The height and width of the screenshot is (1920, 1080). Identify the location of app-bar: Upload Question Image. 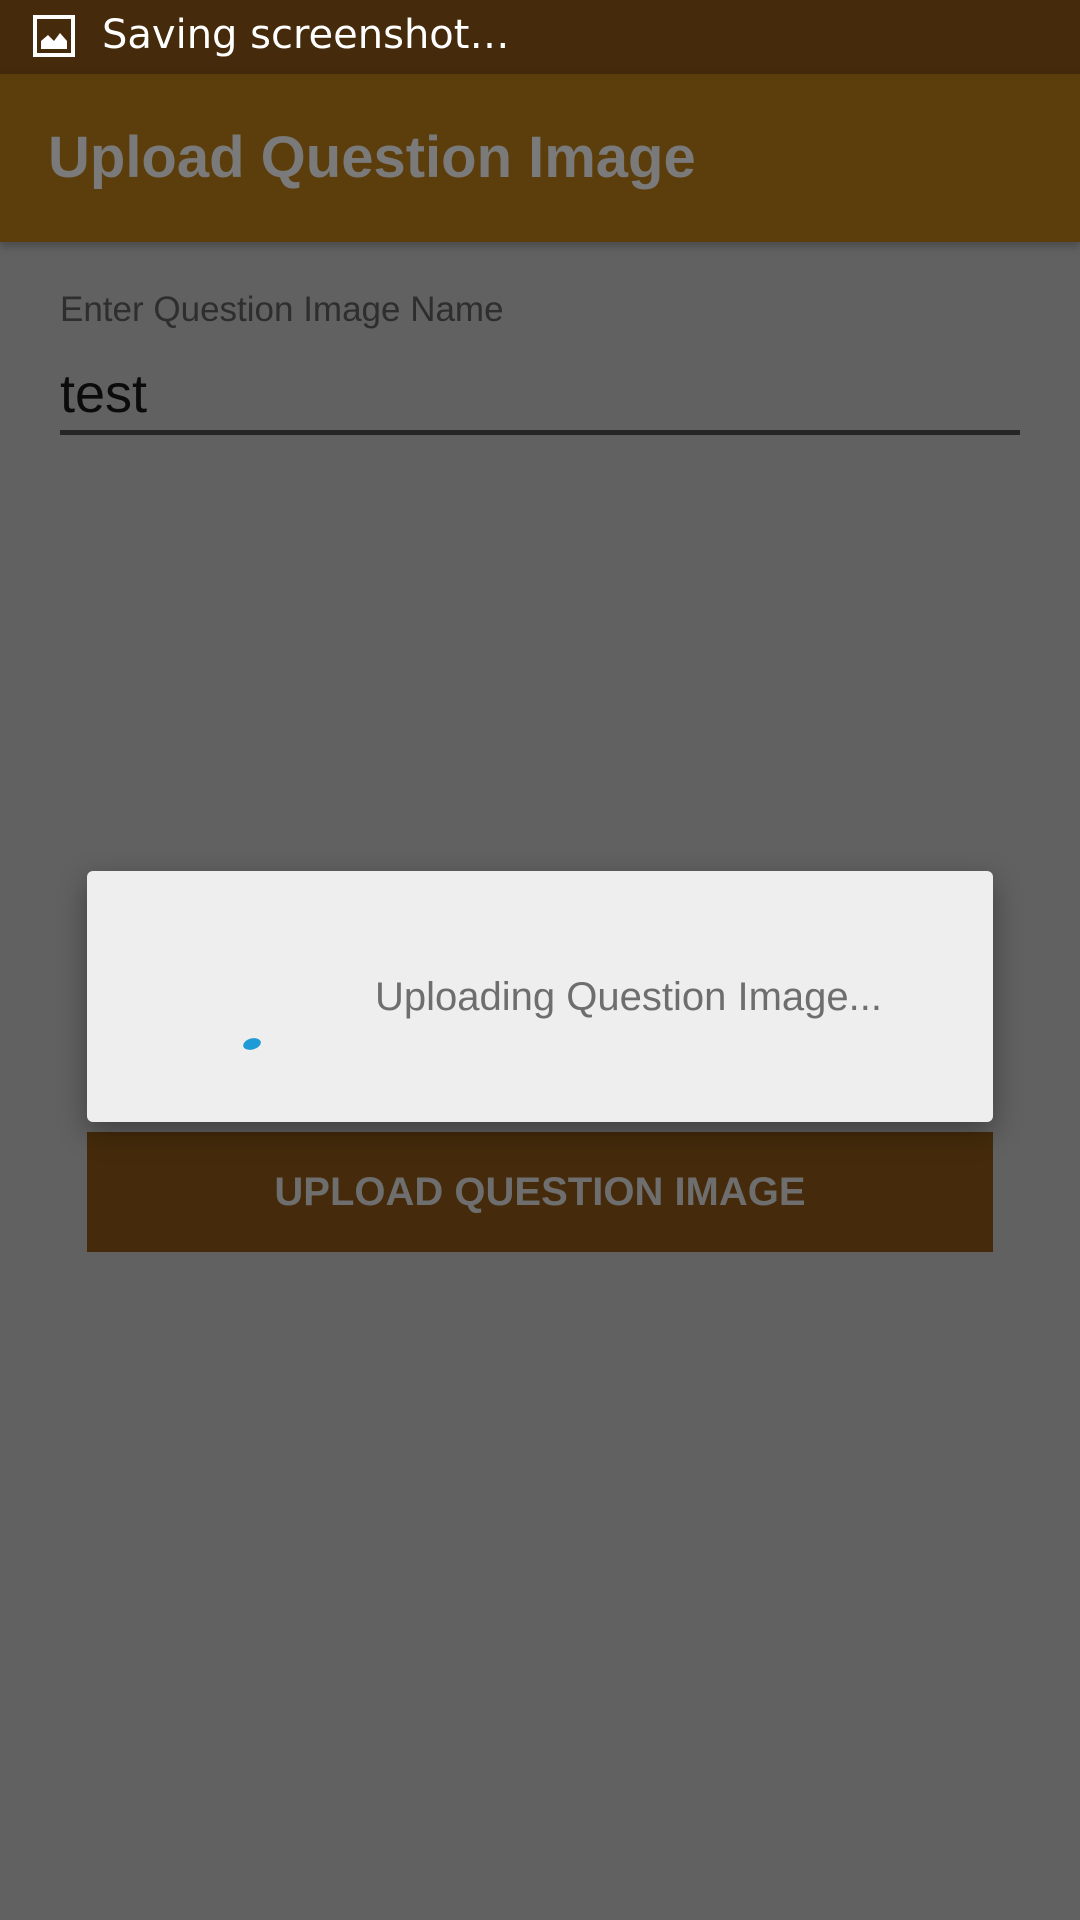
(540, 158).